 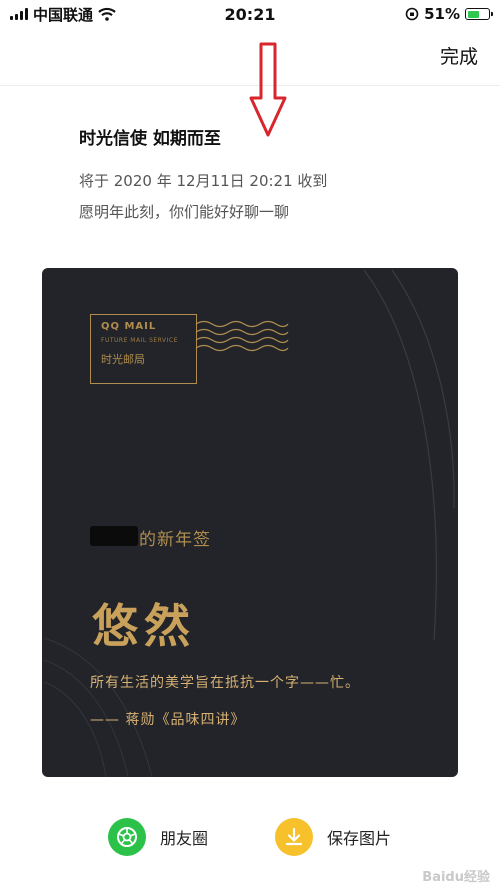 I want to click on postmark-waves-icon, so click(x=242, y=336).